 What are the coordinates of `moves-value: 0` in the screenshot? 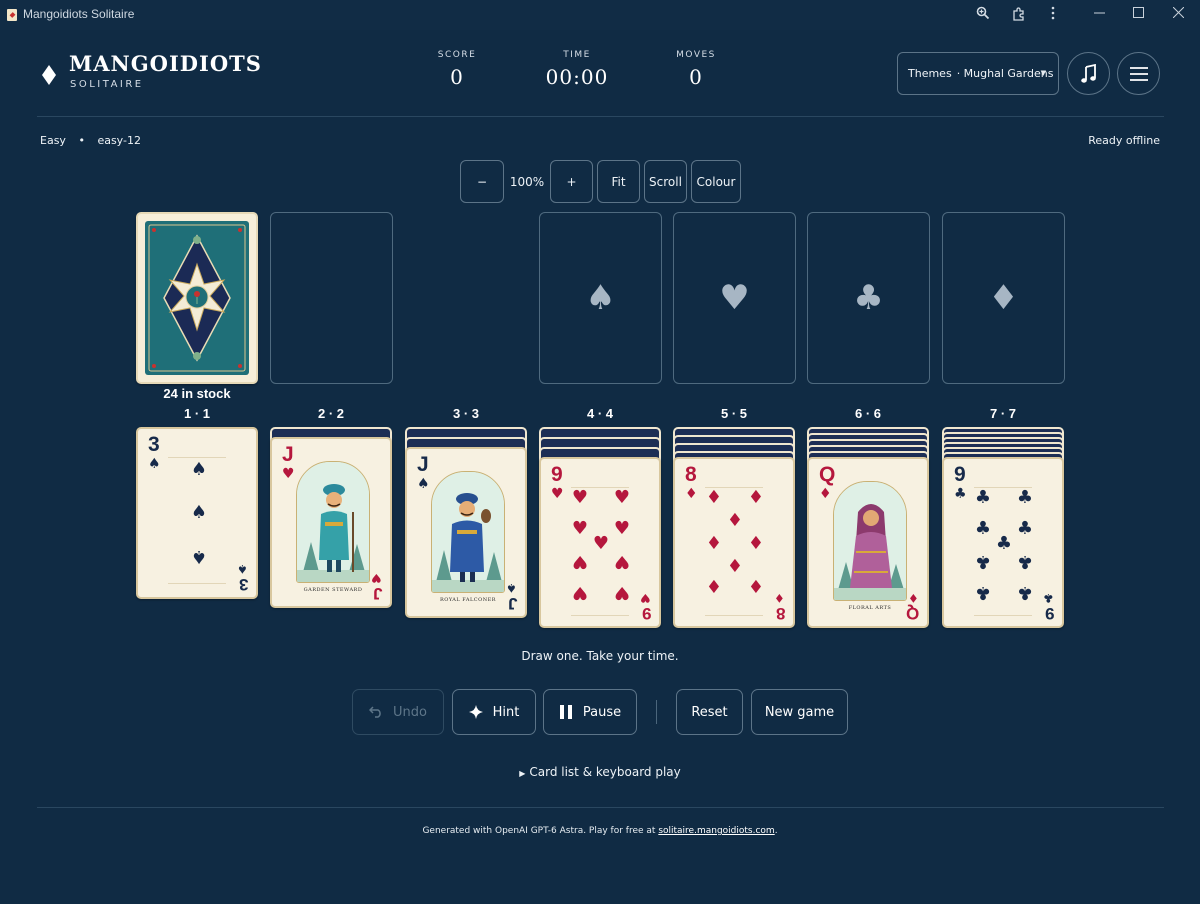 It's located at (696, 77).